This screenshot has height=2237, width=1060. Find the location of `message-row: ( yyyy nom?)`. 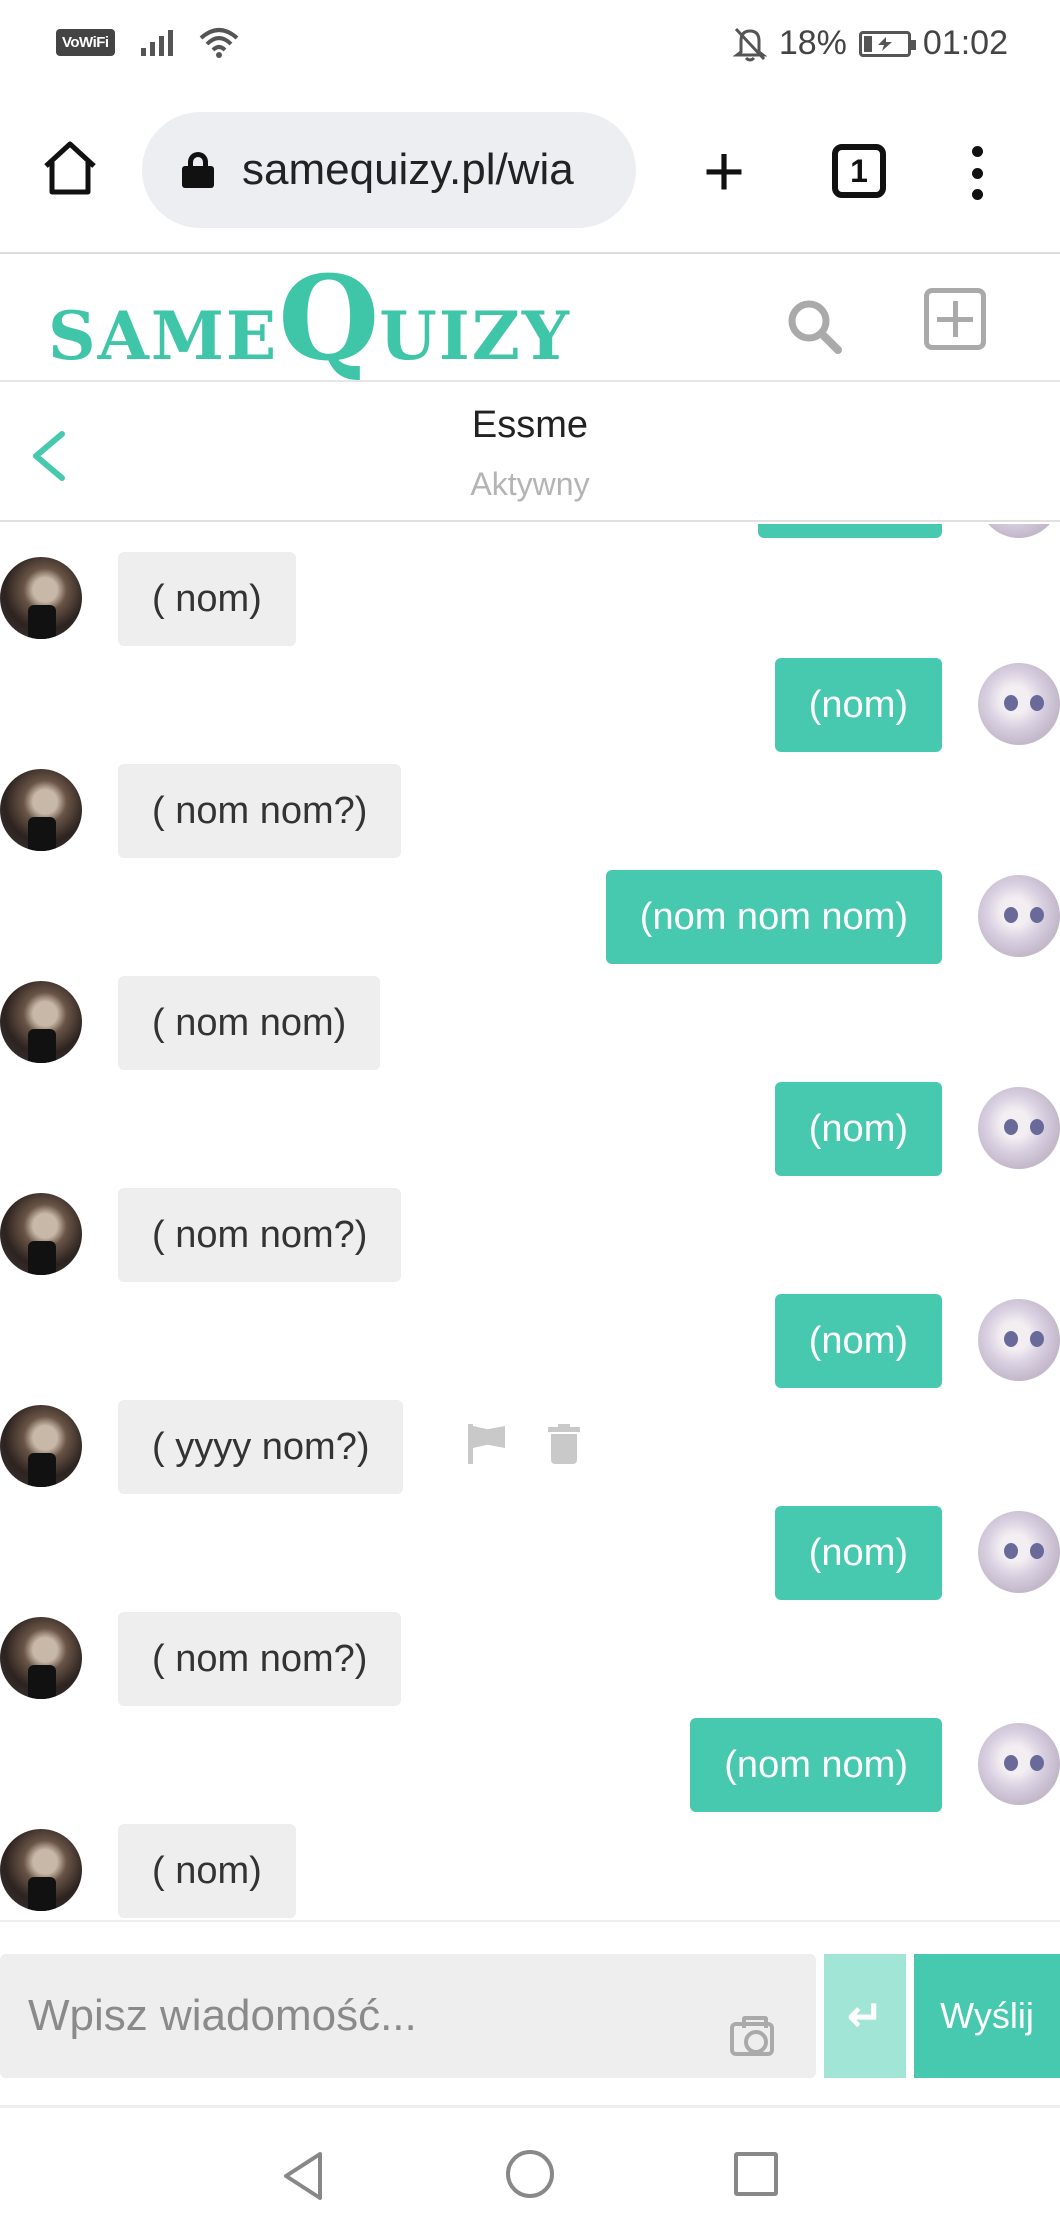

message-row: ( yyyy nom?) is located at coordinates (530, 1447).